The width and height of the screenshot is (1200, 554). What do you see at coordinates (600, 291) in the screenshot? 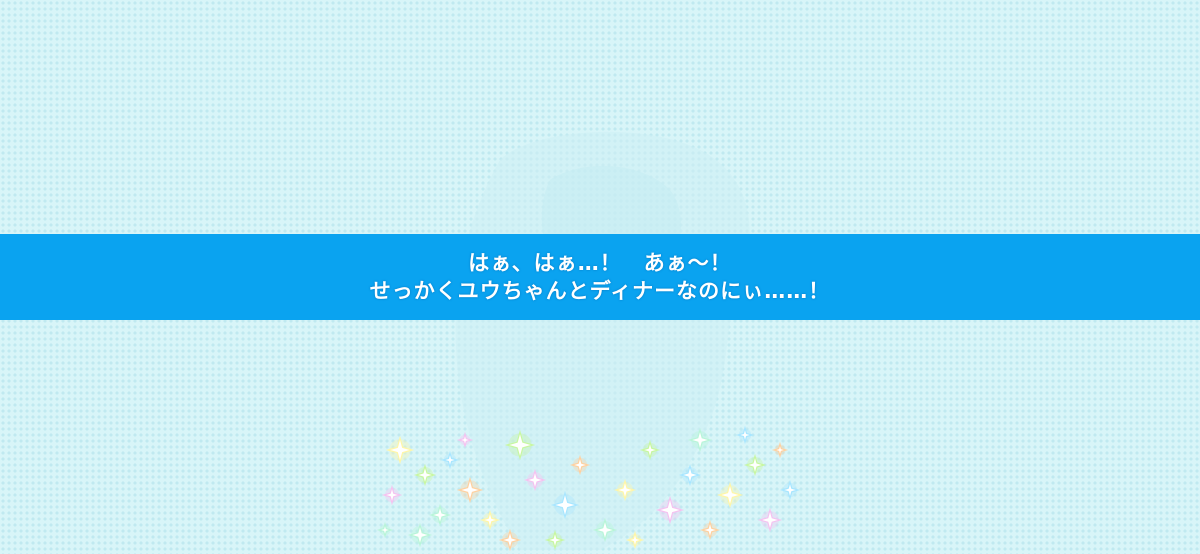
I see `dialogue-line-2: せっかくユウちゃんとディナーなのにぃ……！` at bounding box center [600, 291].